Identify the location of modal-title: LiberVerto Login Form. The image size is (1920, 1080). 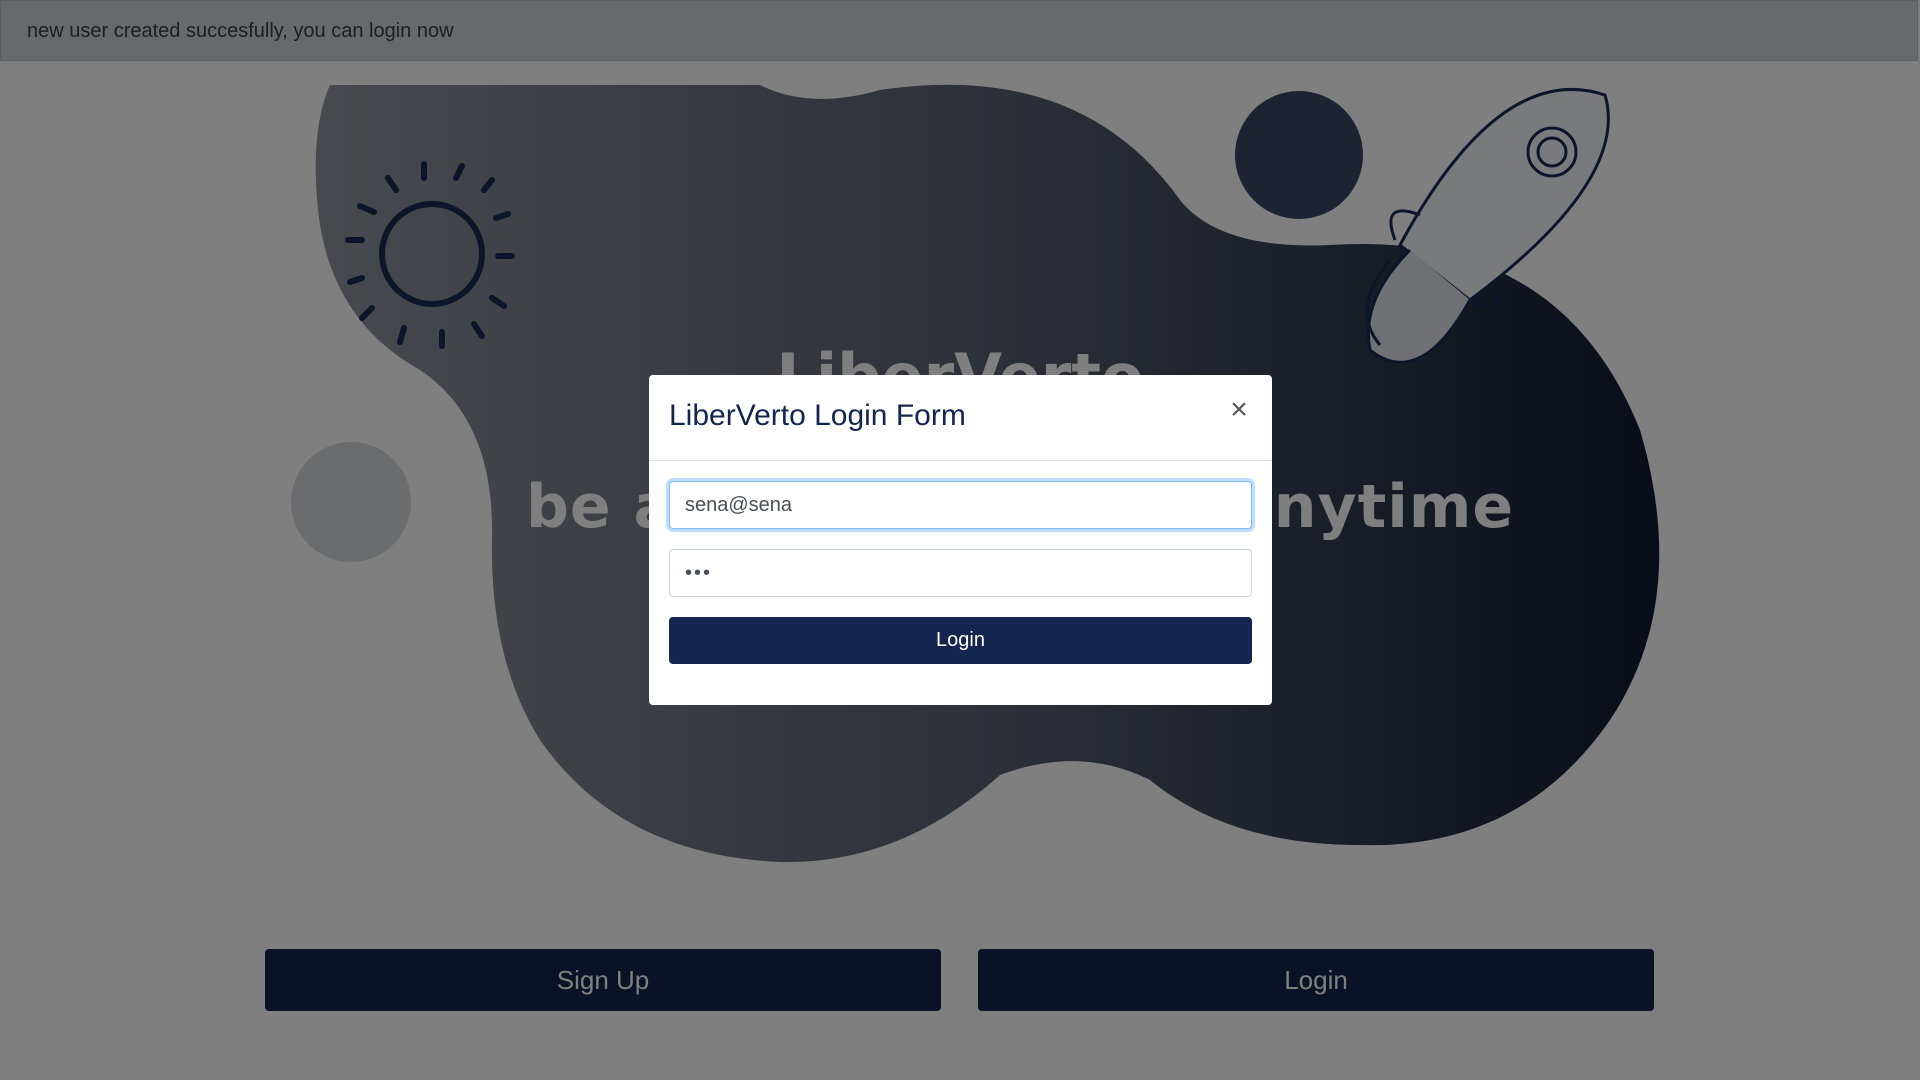
(817, 415).